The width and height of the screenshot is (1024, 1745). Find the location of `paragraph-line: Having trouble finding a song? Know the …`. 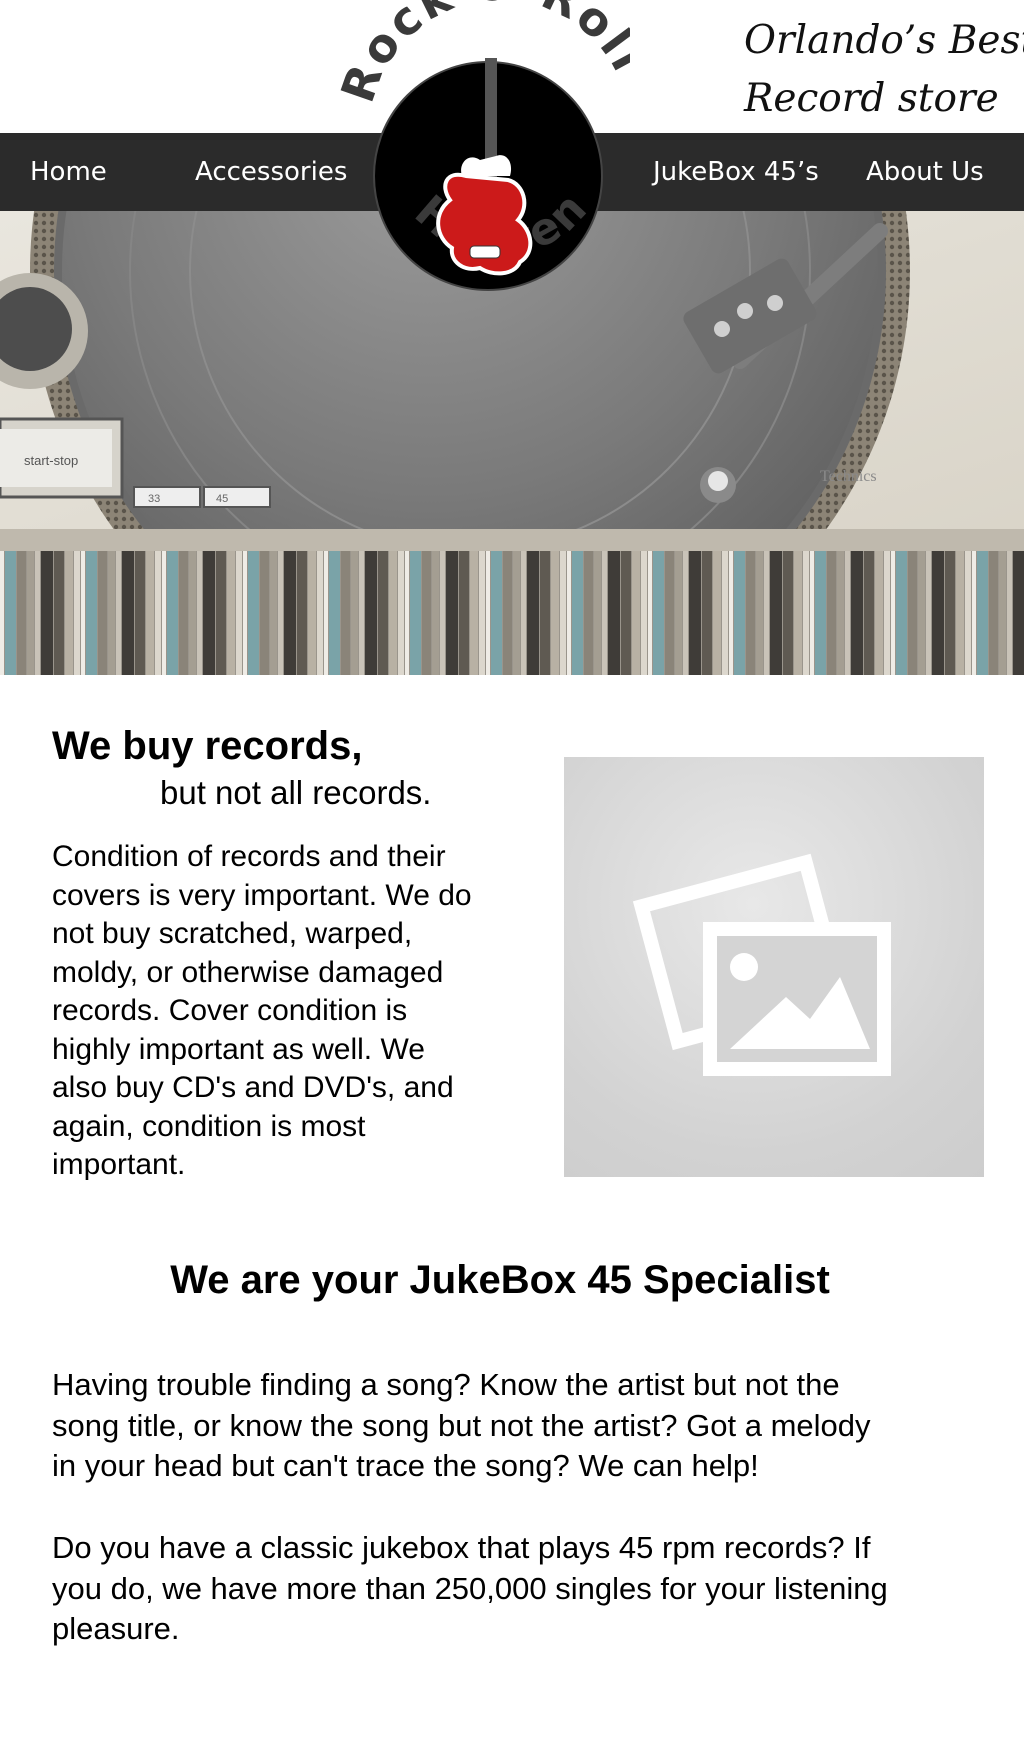

paragraph-line: Having trouble finding a song? Know the … is located at coordinates (446, 1384).